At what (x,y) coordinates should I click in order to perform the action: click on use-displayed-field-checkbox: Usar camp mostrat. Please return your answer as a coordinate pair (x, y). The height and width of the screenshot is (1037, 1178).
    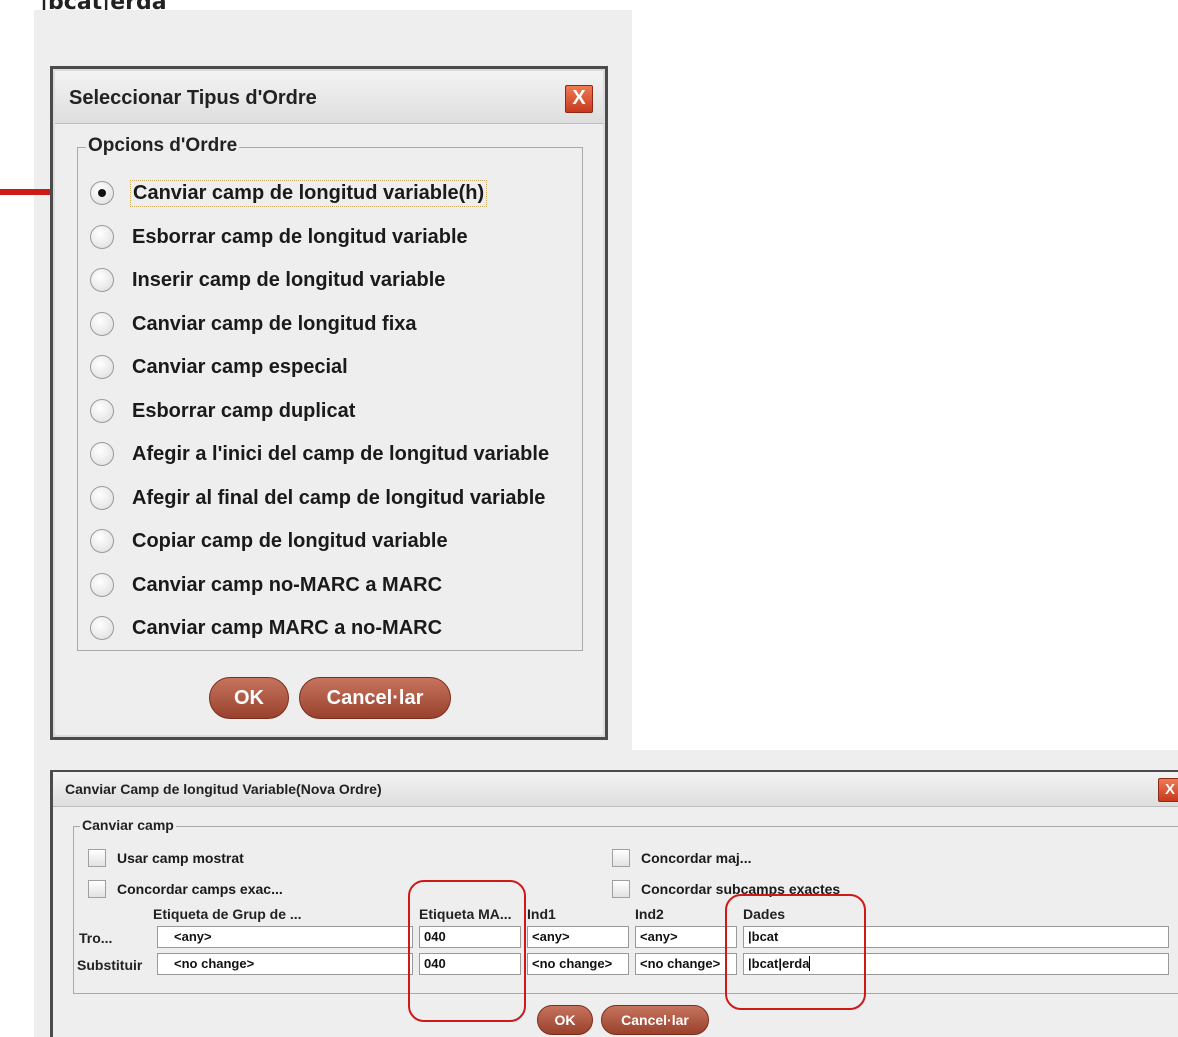
    Looking at the image, I should click on (166, 858).